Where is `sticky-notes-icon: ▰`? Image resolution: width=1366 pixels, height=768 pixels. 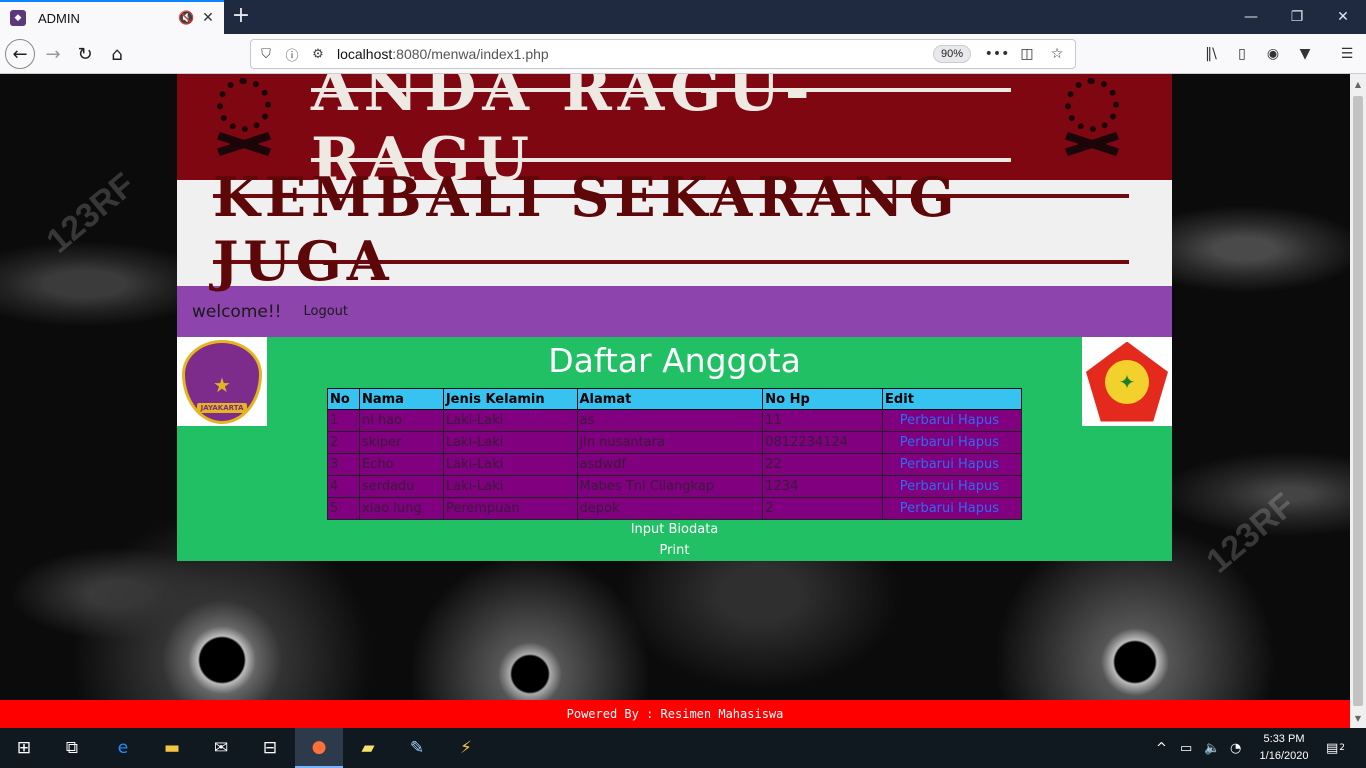 sticky-notes-icon: ▰ is located at coordinates (368, 748).